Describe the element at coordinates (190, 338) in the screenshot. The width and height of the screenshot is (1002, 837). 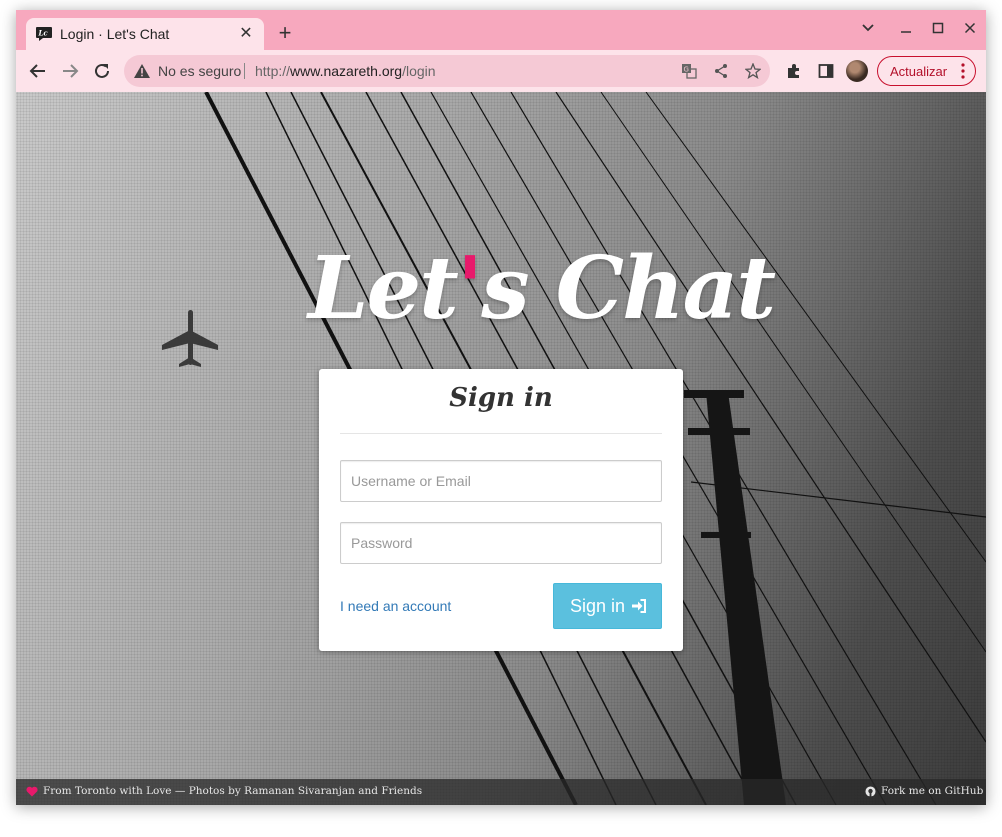
I see `airplane-icon` at that location.